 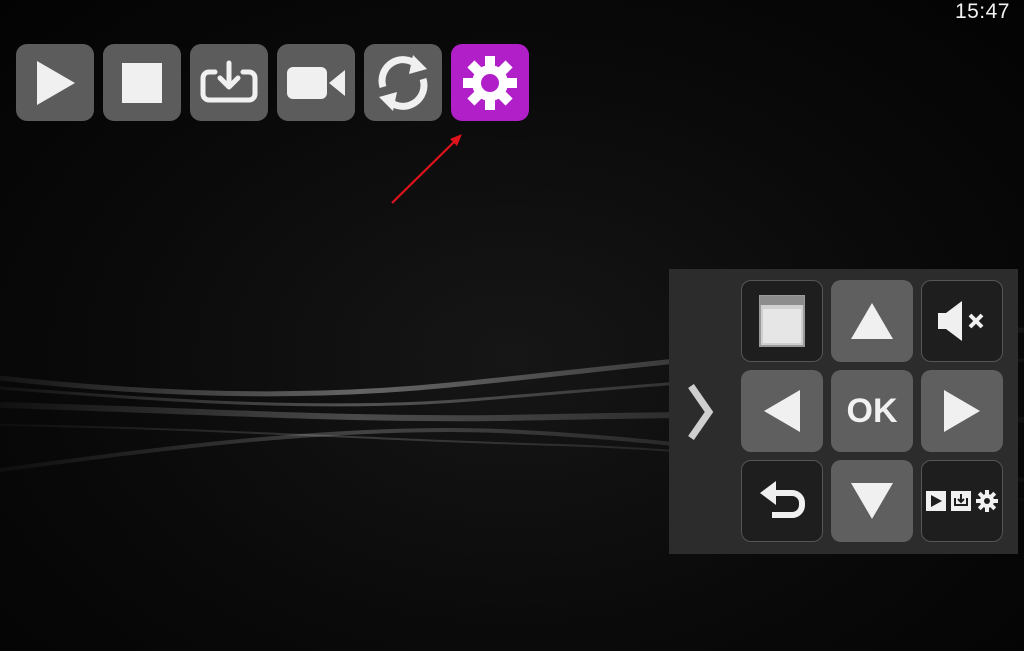 I want to click on chevron-right-icon, so click(x=701, y=412).